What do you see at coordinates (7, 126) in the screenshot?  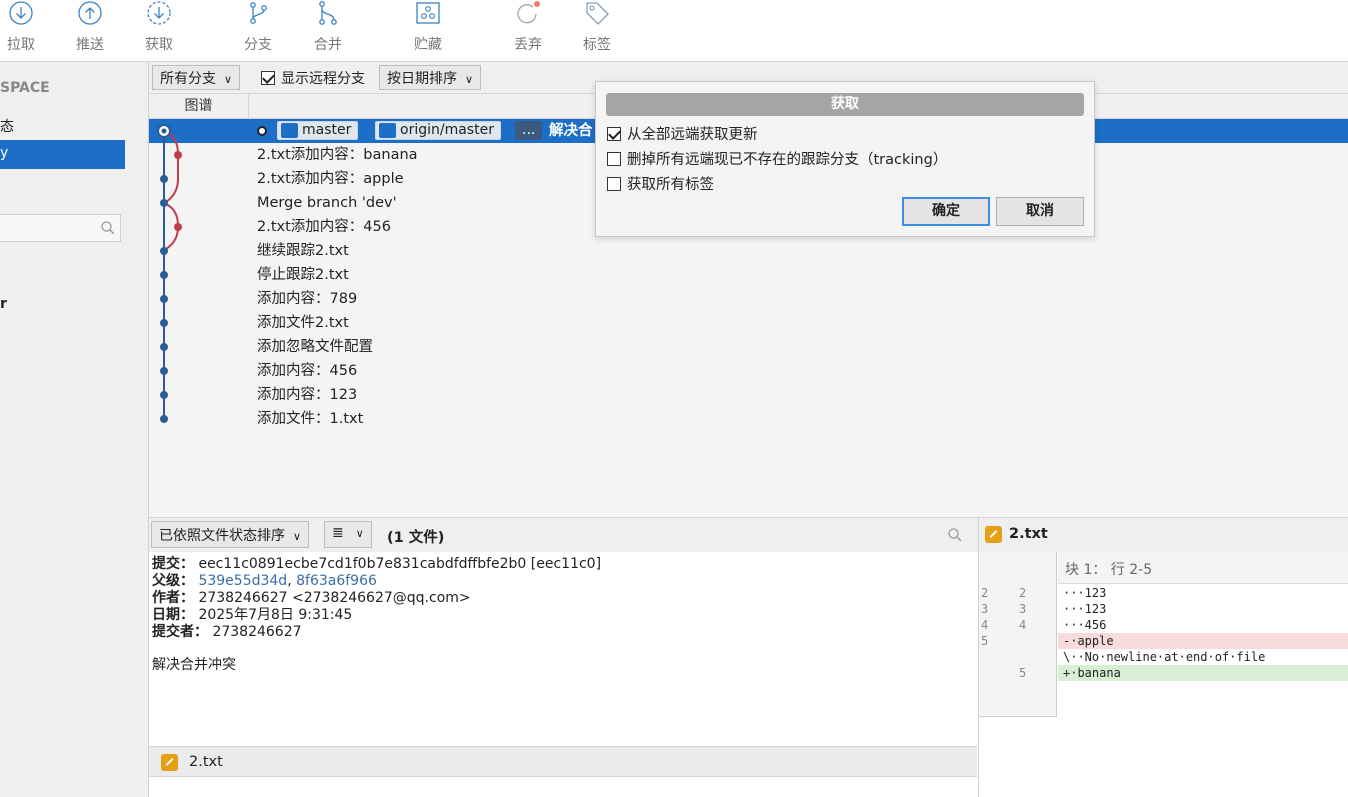 I see `sidebar-item-status: 态` at bounding box center [7, 126].